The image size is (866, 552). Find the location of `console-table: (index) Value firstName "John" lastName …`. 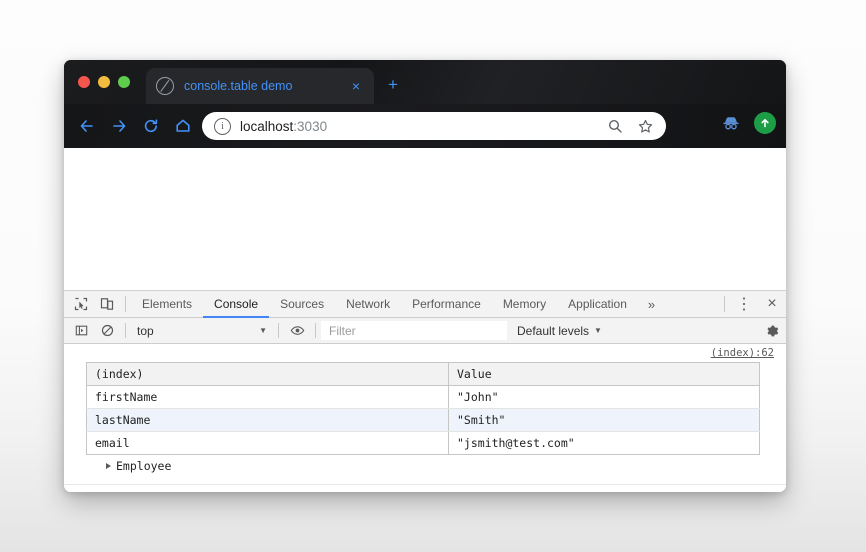

console-table: (index) Value firstName "John" lastName … is located at coordinates (423, 408).